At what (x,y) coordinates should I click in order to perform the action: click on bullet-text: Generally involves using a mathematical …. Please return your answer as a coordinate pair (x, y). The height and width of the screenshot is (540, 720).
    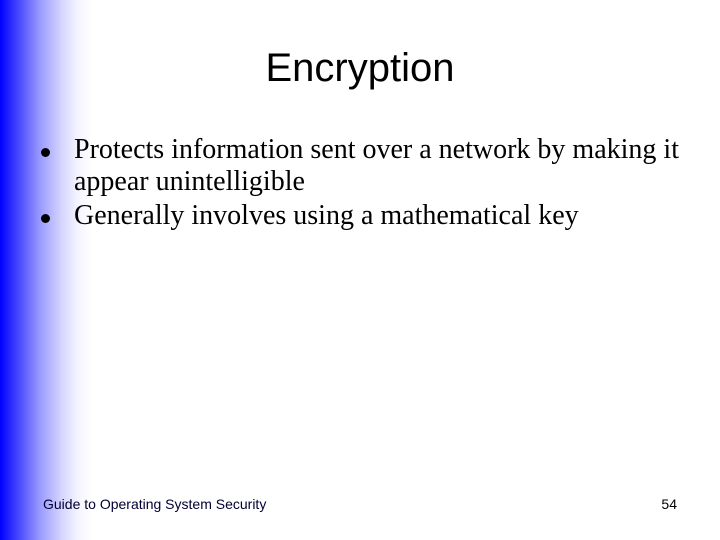
    Looking at the image, I should click on (326, 215).